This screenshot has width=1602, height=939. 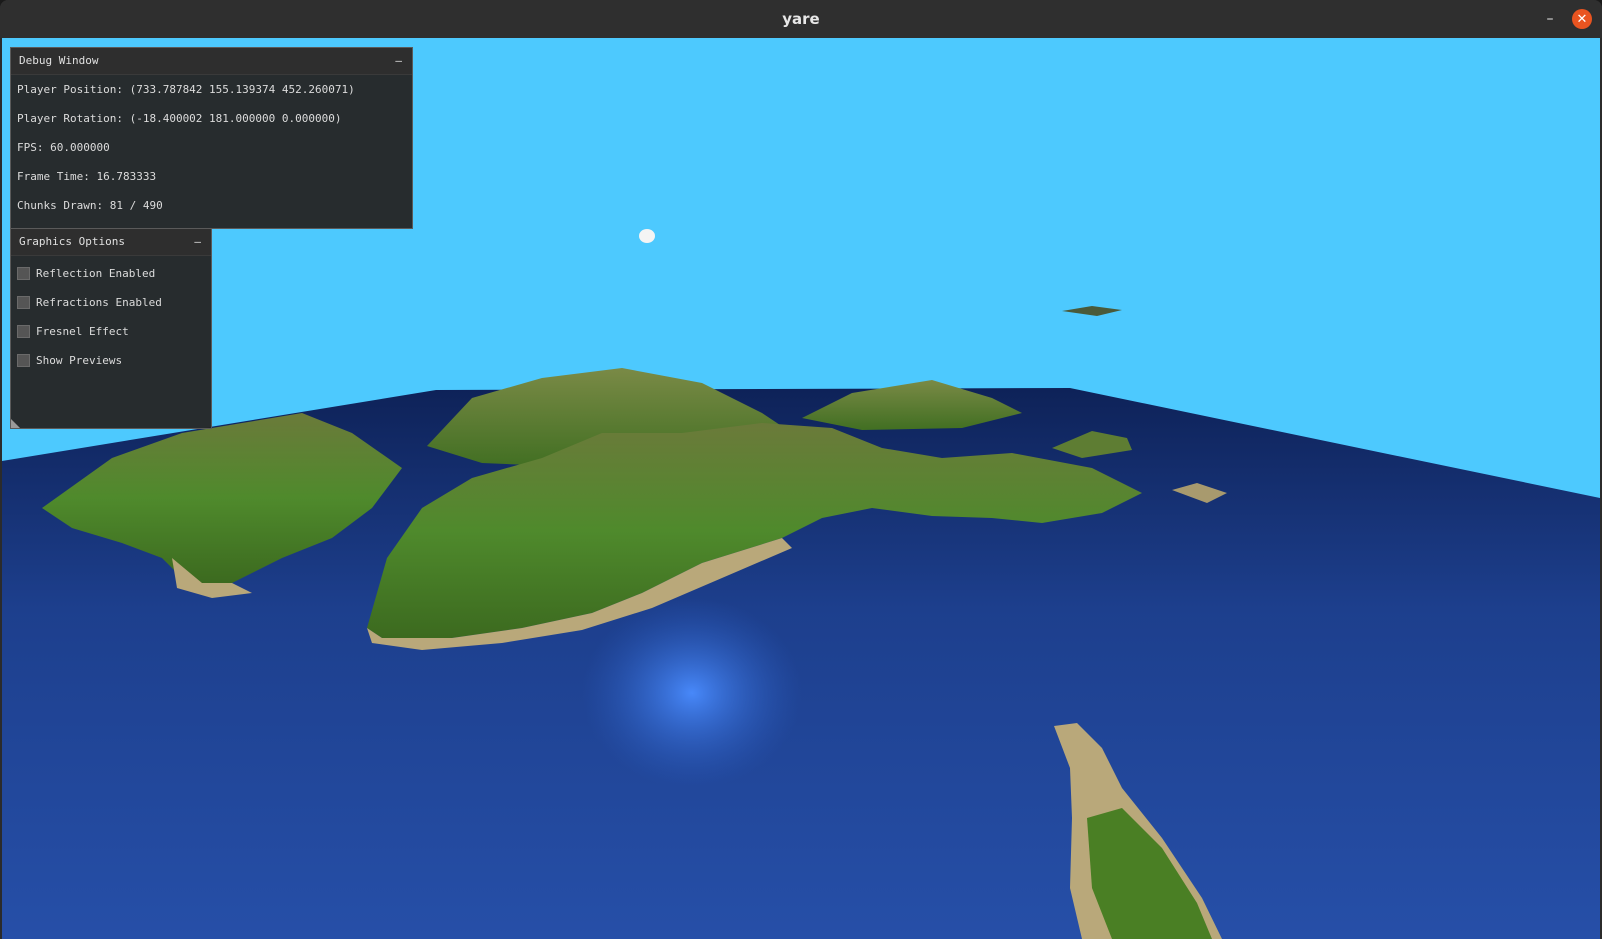 I want to click on reflection-checkbox, so click(x=23, y=273).